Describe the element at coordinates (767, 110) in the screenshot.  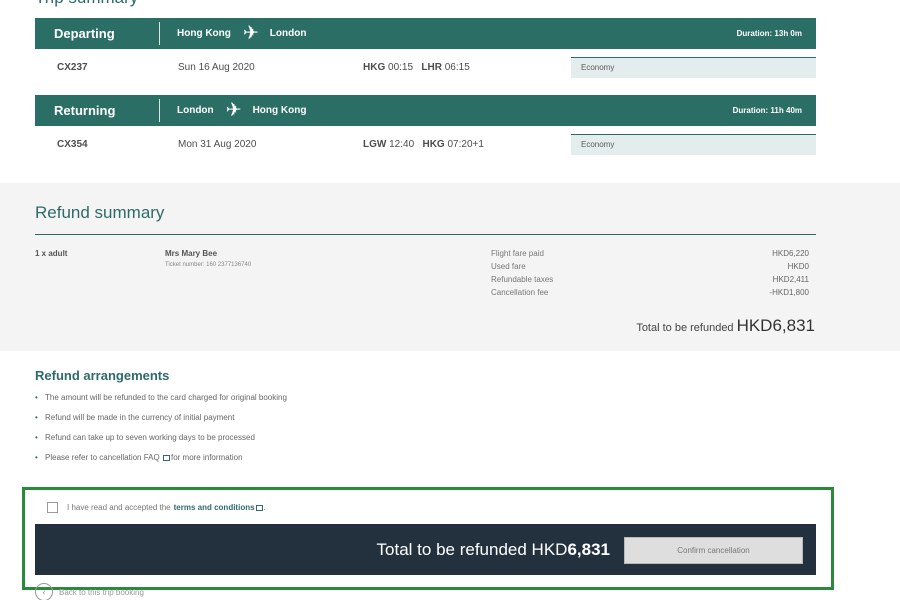
I see `returning-duration: Duration: 11h 40m` at that location.